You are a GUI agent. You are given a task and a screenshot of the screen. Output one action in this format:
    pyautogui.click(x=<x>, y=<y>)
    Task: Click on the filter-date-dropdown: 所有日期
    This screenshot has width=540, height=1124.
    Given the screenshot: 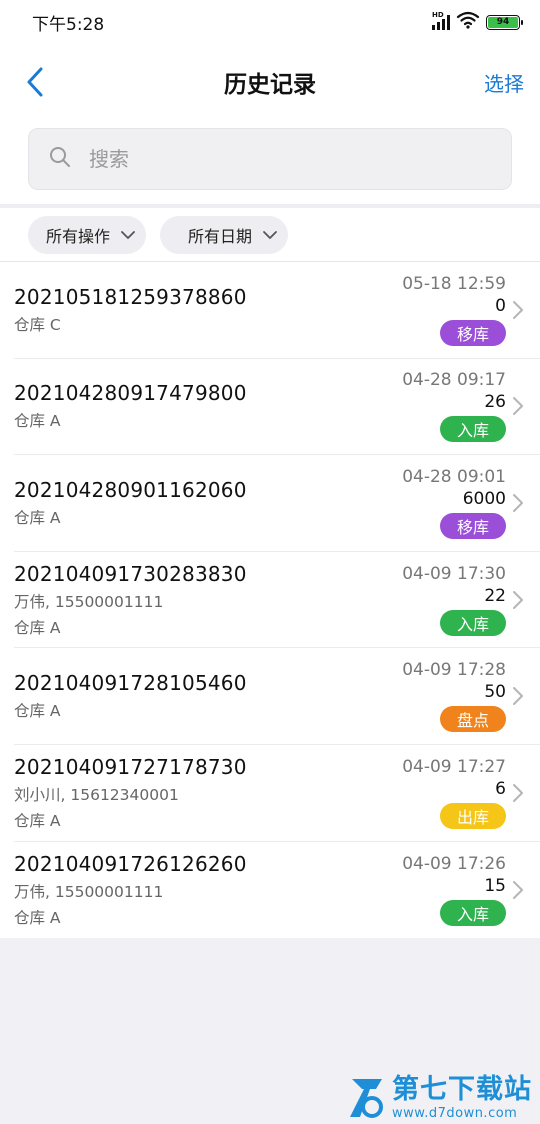 What is the action you would take?
    pyautogui.click(x=224, y=234)
    